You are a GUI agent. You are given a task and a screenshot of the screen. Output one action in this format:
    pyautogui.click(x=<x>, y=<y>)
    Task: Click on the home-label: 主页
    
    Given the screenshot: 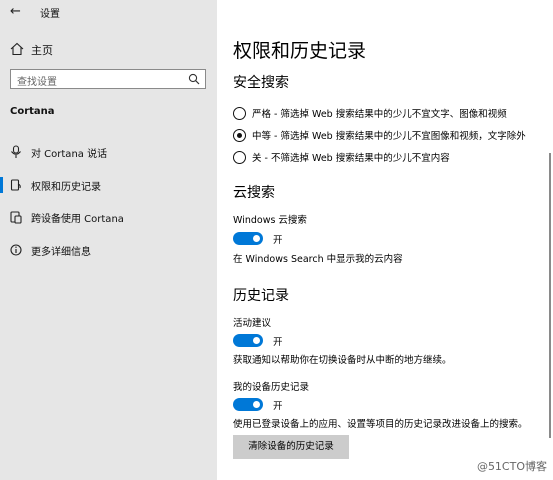 What is the action you would take?
    pyautogui.click(x=42, y=50)
    